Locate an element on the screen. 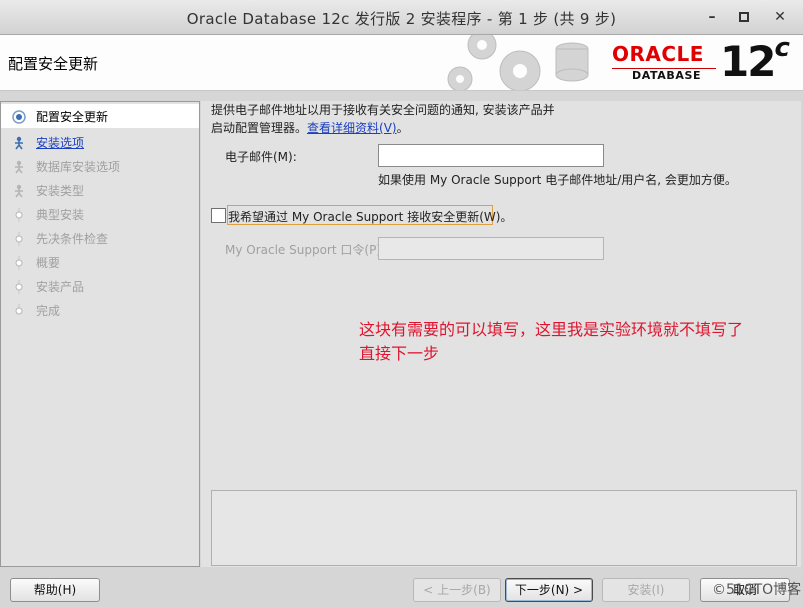 The height and width of the screenshot is (608, 803). step-finish: 完成 is located at coordinates (100, 310).